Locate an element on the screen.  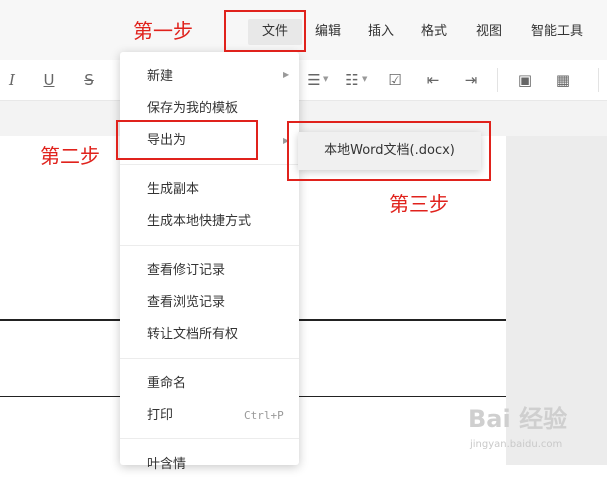
italic-button: I is located at coordinates (12, 80).